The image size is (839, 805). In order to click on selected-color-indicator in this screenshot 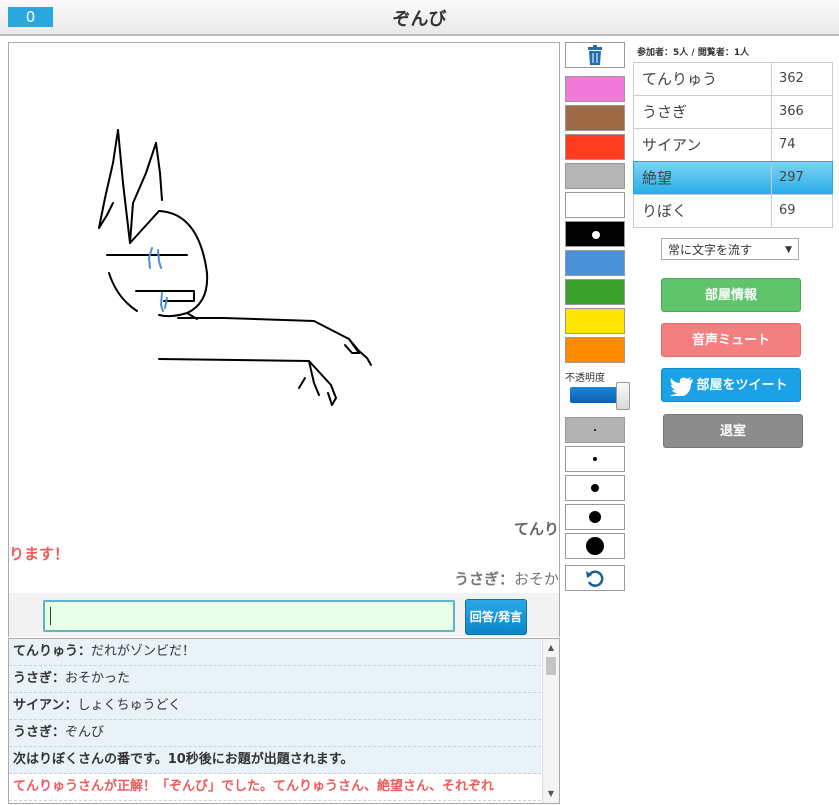, I will do `click(596, 235)`.